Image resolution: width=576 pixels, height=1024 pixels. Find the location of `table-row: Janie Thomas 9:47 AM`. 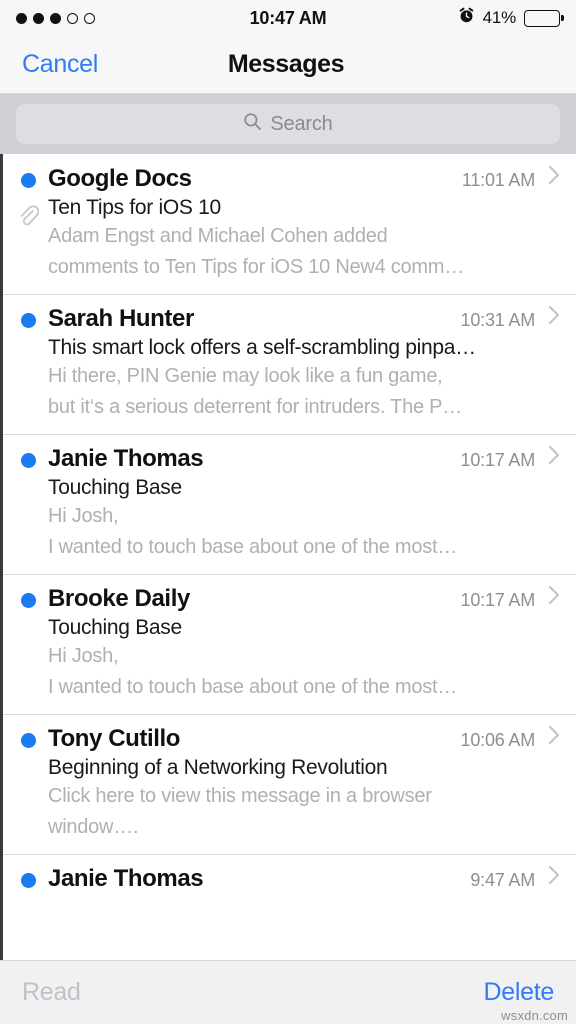

table-row: Janie Thomas 9:47 AM is located at coordinates (289, 879).